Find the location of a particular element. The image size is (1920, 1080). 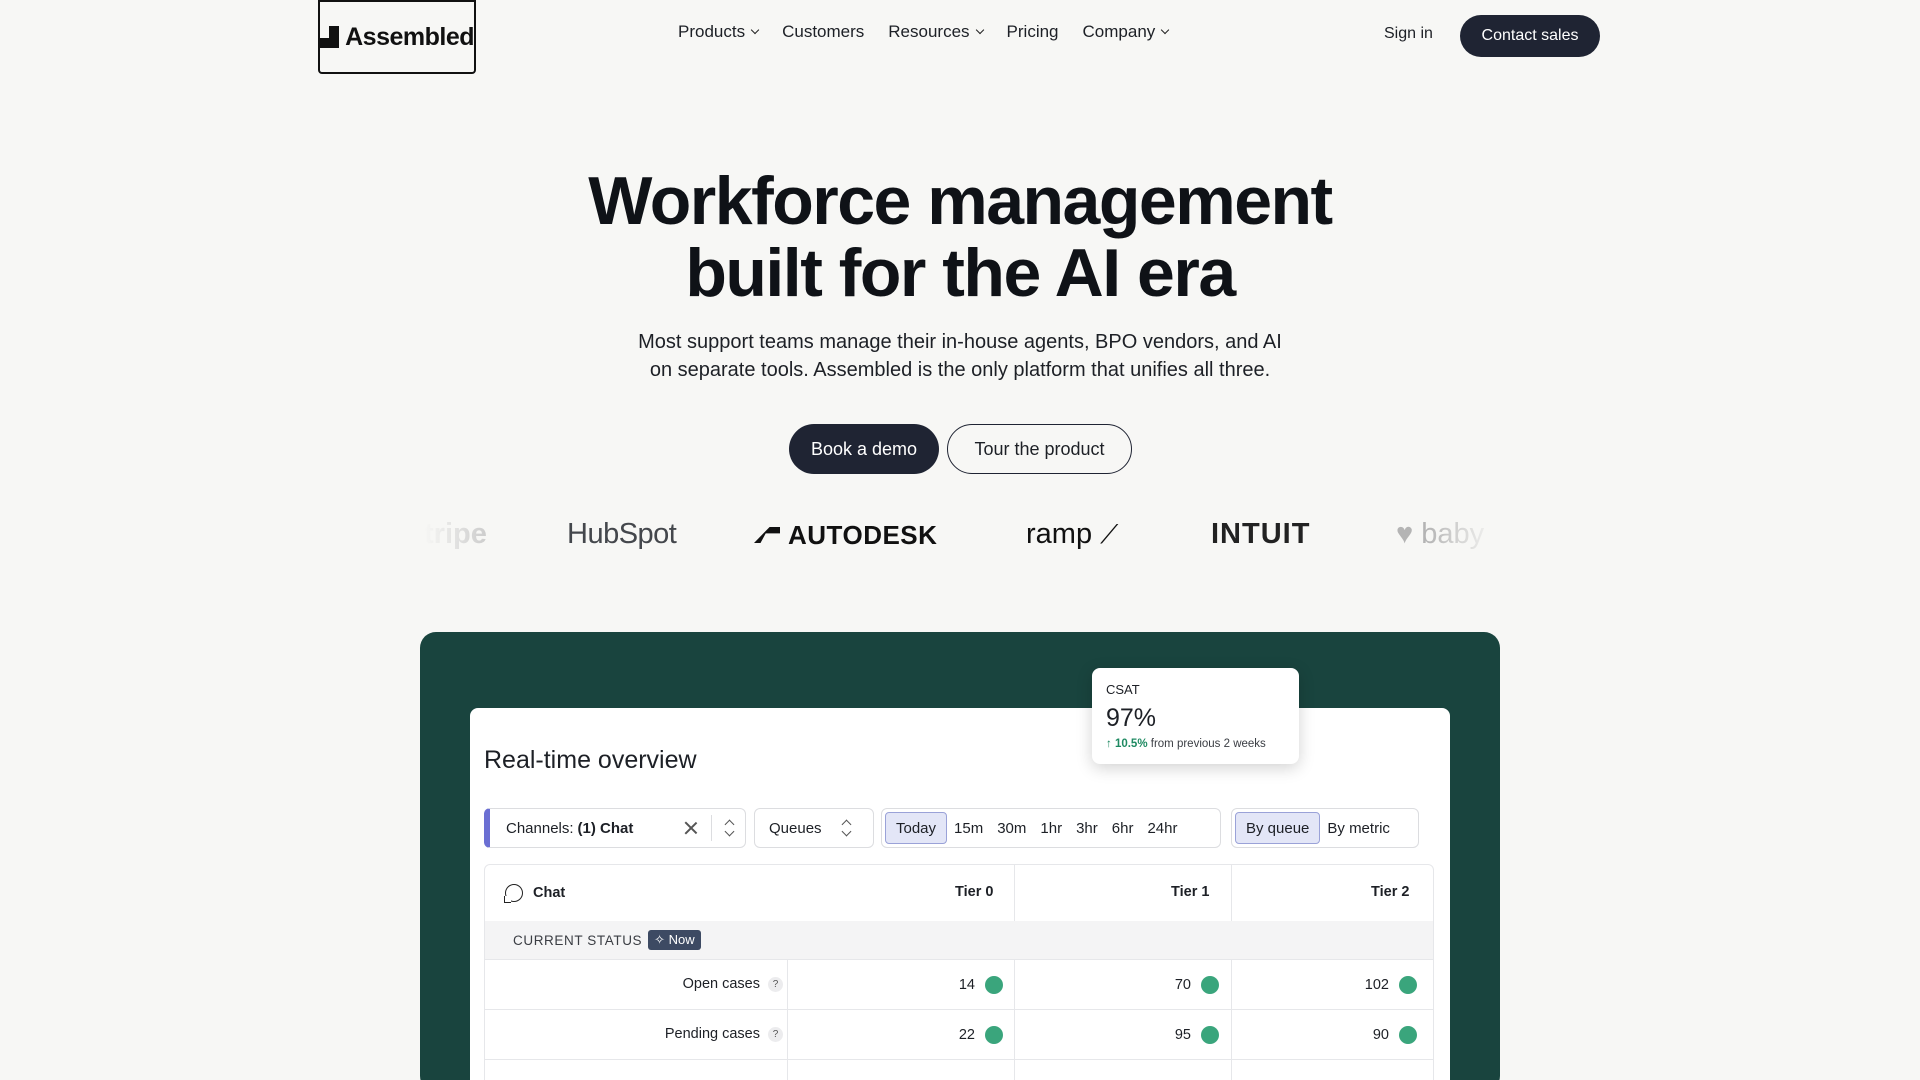

intuit-logo: INTUIT is located at coordinates (1261, 534).